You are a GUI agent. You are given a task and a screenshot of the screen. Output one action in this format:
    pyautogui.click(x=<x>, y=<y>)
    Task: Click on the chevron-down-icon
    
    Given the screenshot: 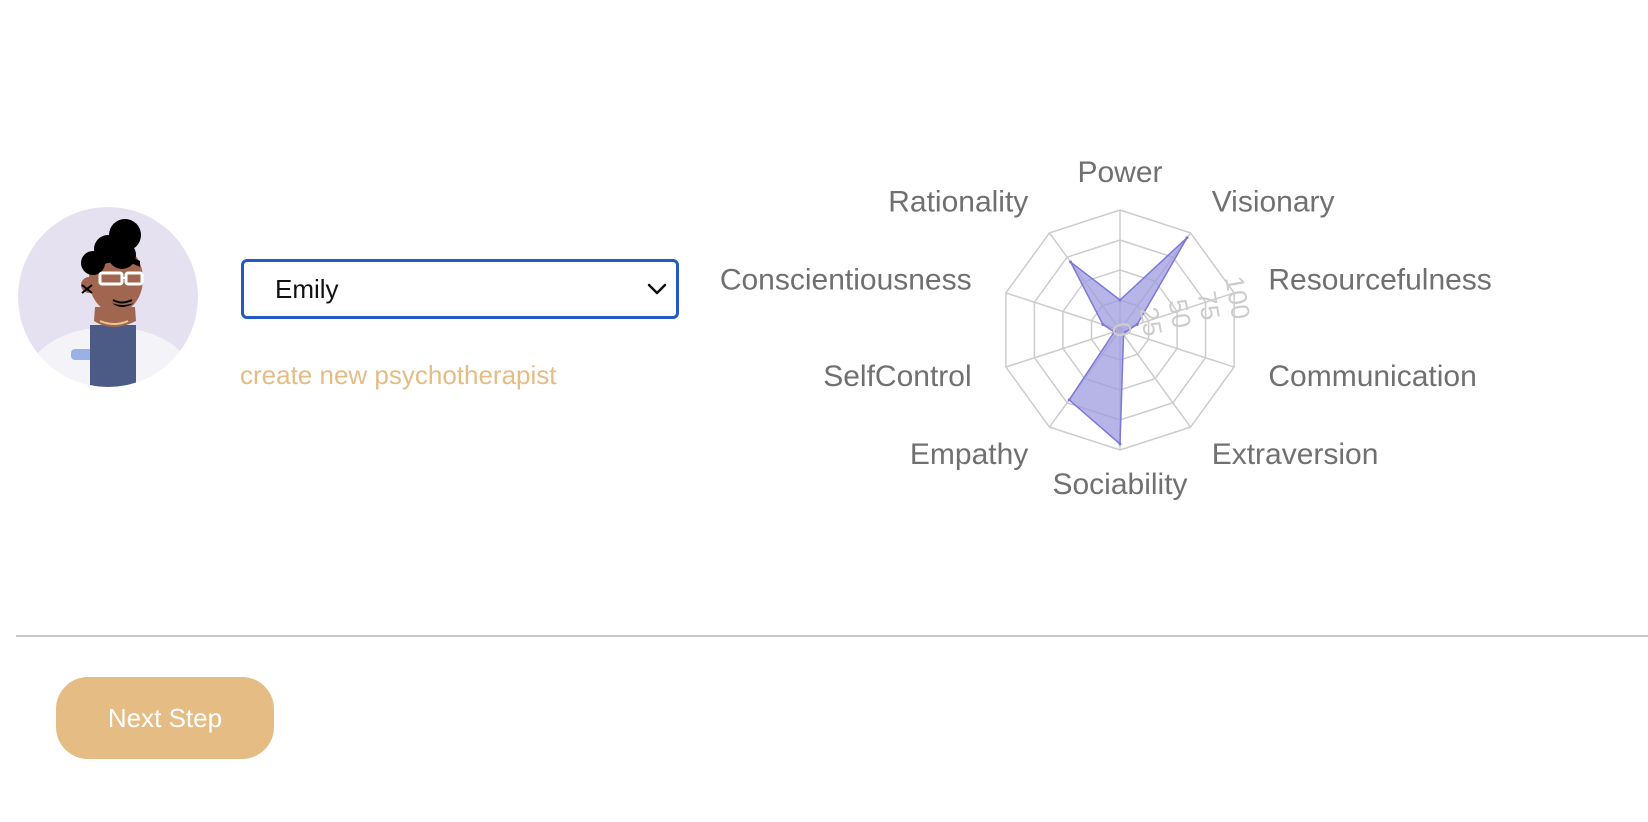 What is the action you would take?
    pyautogui.click(x=657, y=289)
    